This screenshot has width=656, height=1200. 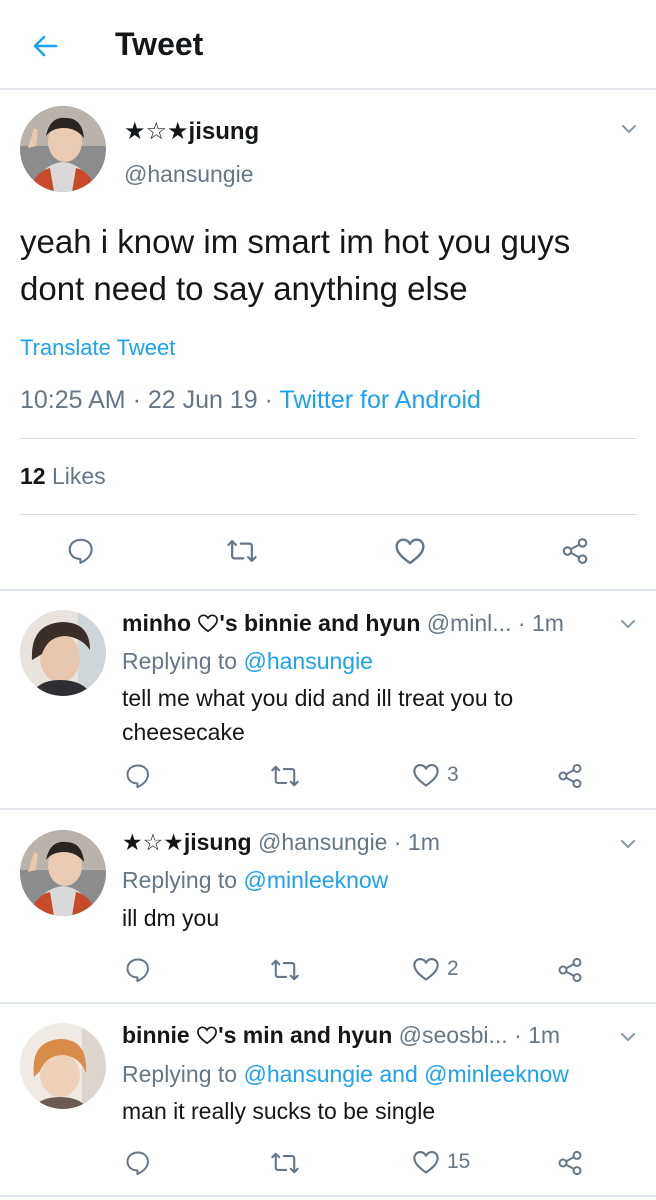 I want to click on display-name: minho 's binnie and hyun, so click(x=271, y=623).